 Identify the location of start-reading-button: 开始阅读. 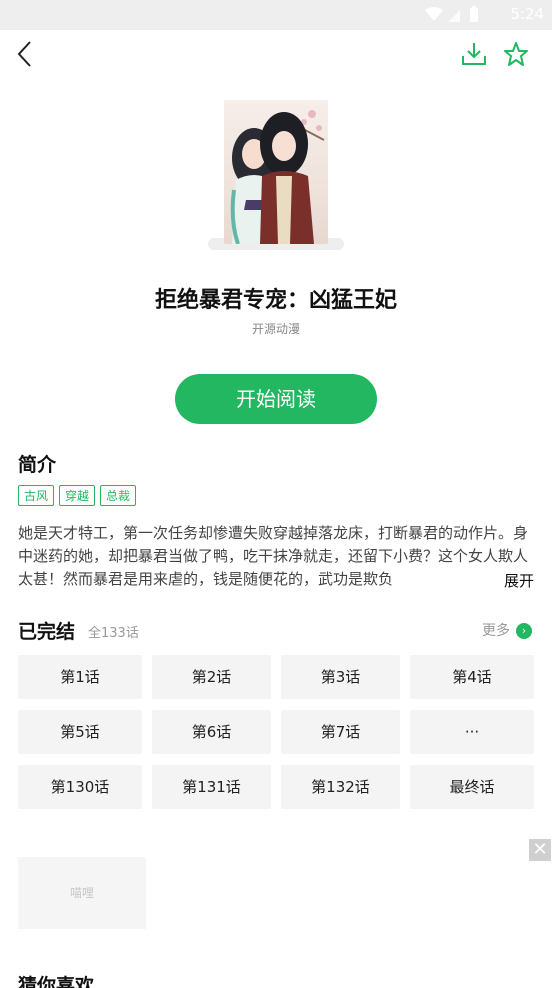
(276, 399).